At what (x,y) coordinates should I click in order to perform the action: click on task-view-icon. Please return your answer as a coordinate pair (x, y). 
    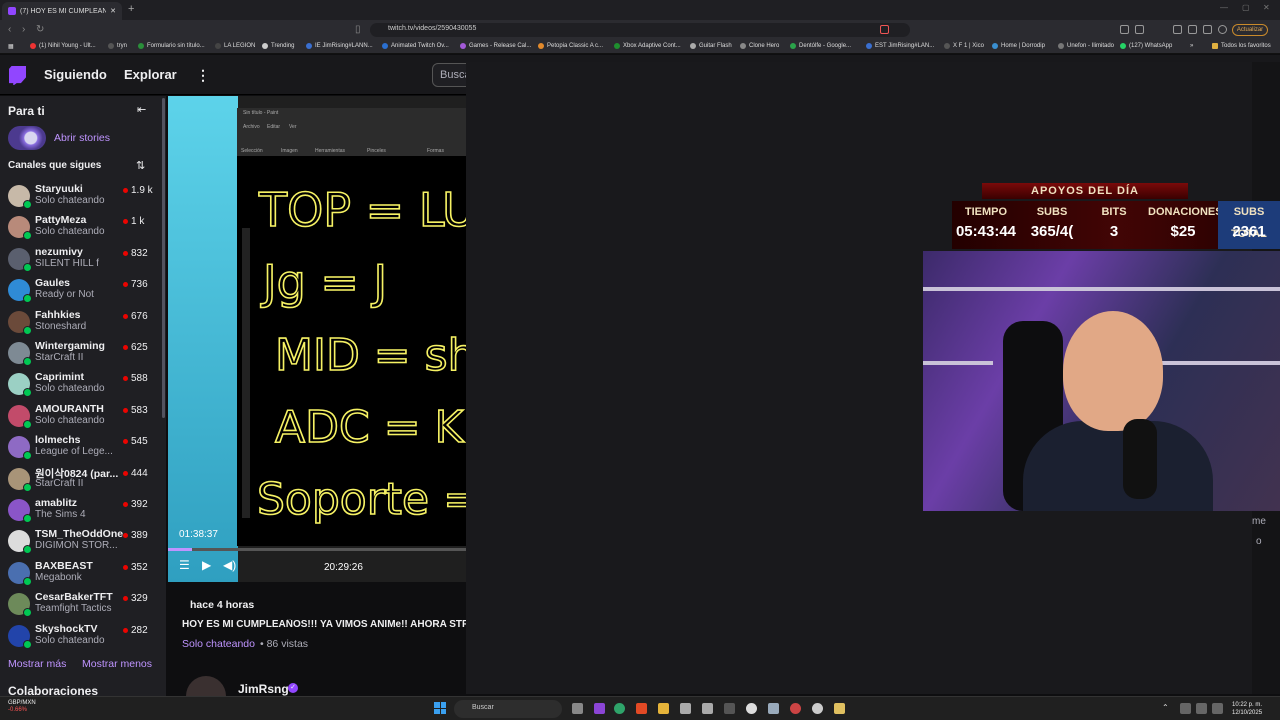
    Looking at the image, I should click on (577, 708).